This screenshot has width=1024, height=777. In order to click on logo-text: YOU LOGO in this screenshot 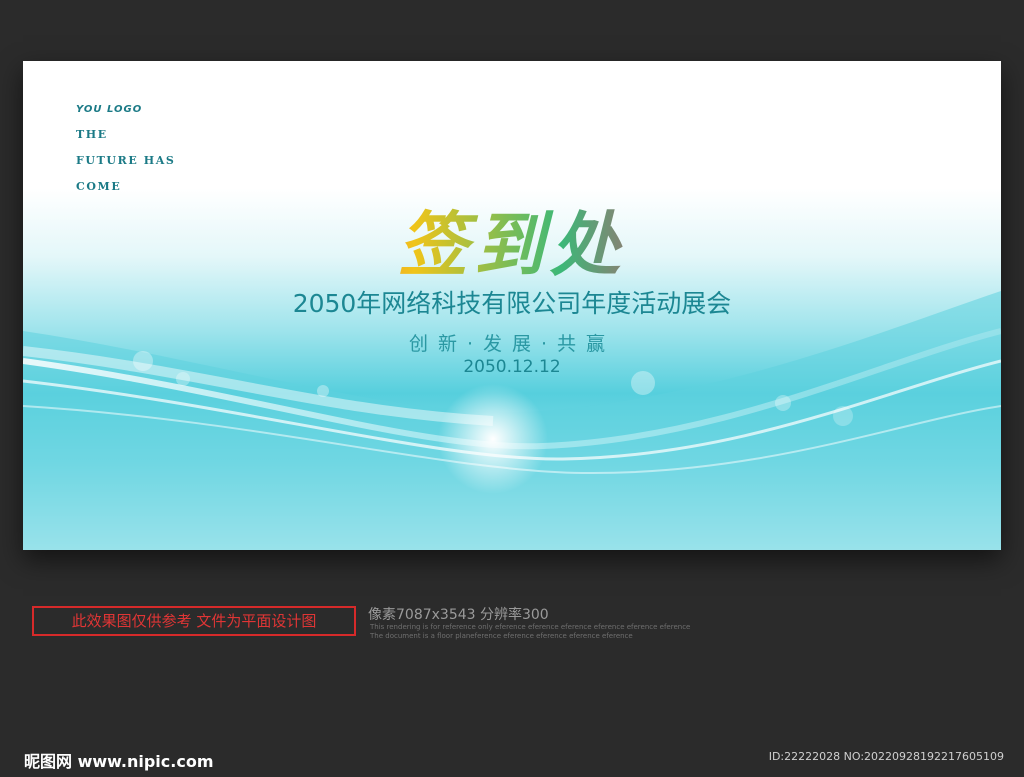, I will do `click(109, 109)`.